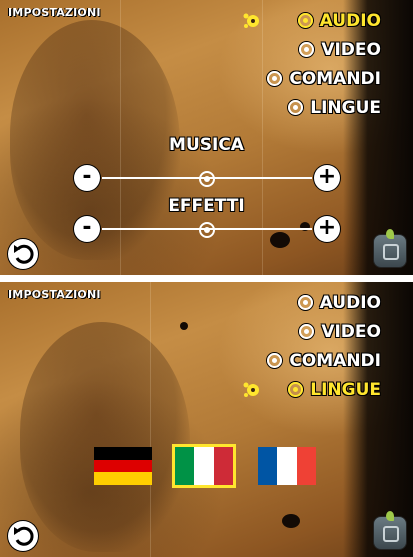  I want to click on effects-slider-knob, so click(207, 230).